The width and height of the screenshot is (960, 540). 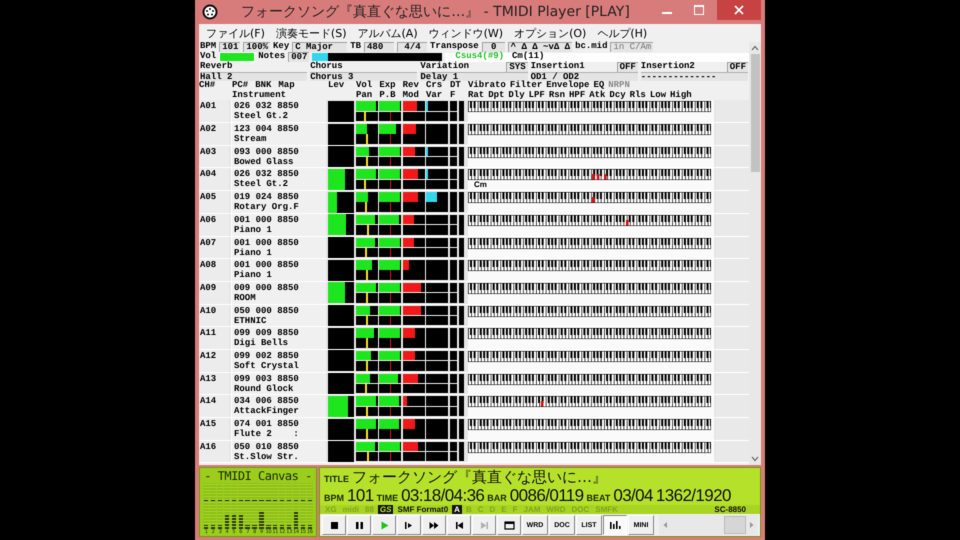 What do you see at coordinates (739, 10) in the screenshot?
I see `close-button` at bounding box center [739, 10].